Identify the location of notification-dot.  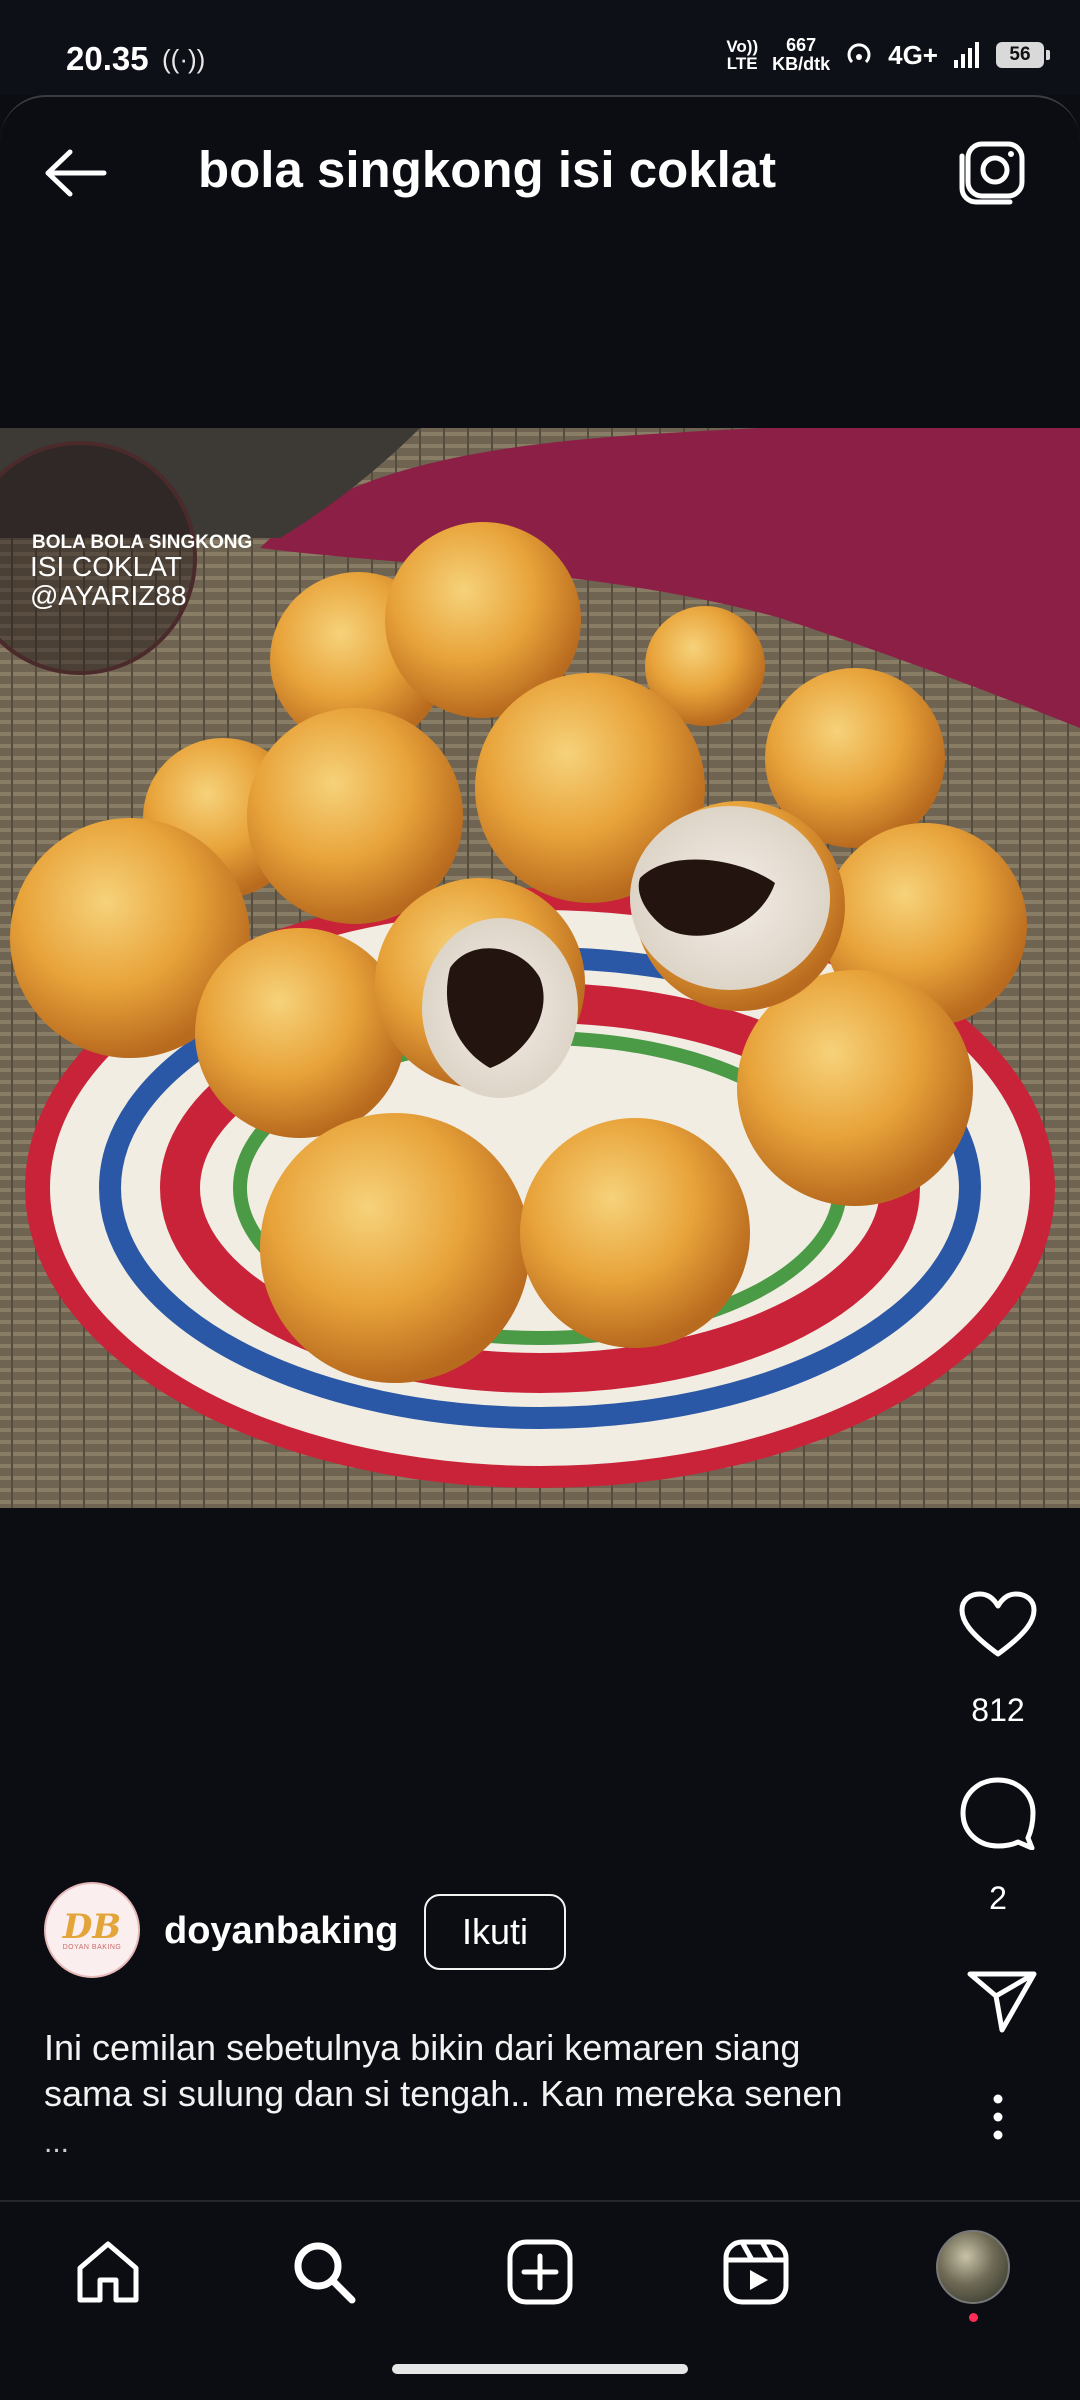
(973, 2317).